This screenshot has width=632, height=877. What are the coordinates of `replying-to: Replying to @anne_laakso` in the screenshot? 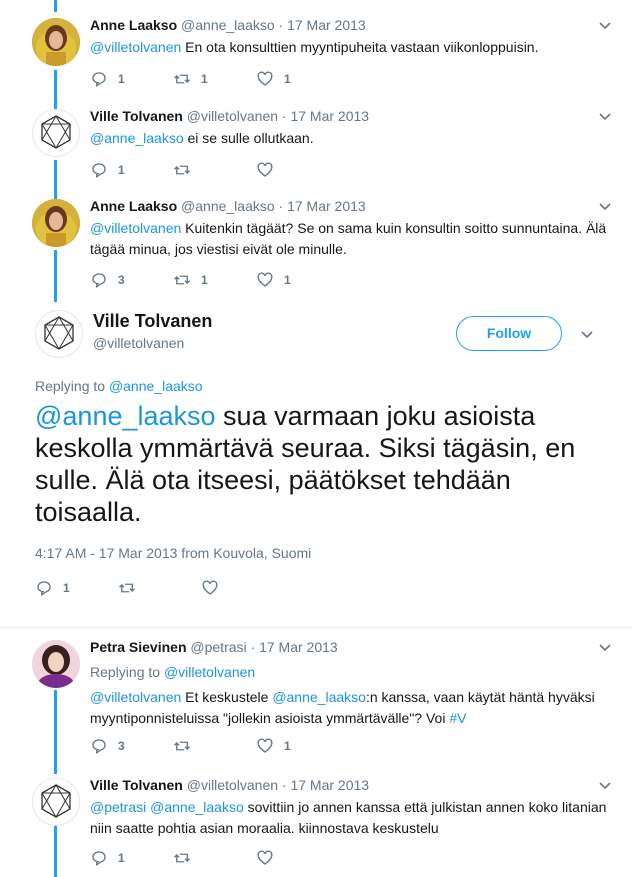 It's located at (119, 386).